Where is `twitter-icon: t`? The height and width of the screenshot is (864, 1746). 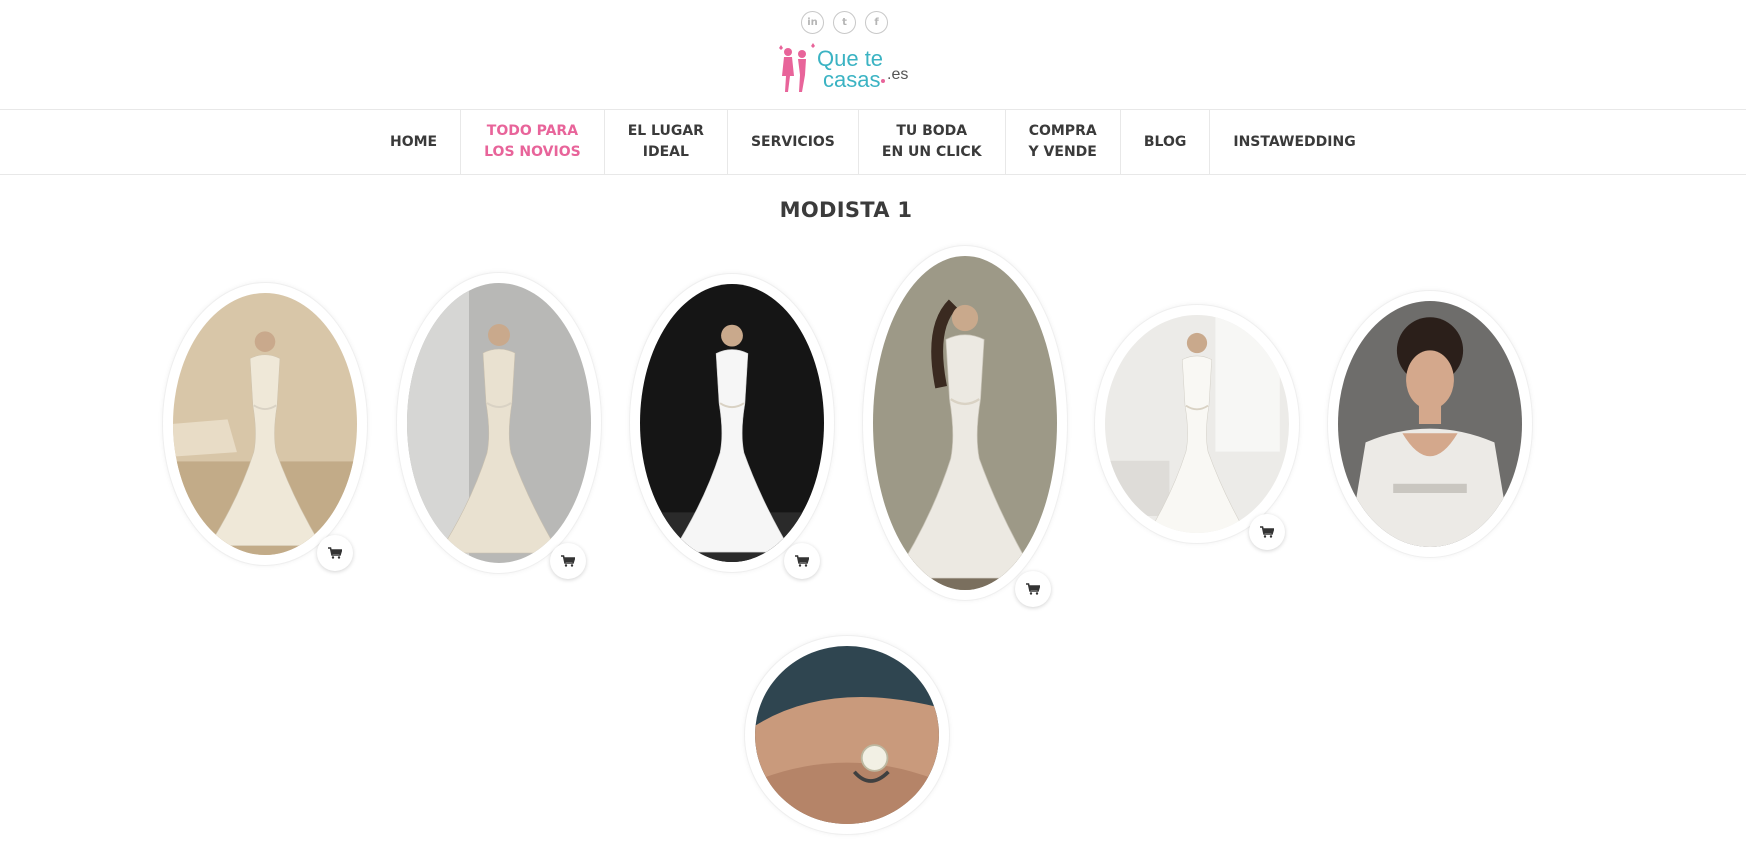
twitter-icon: t is located at coordinates (844, 22).